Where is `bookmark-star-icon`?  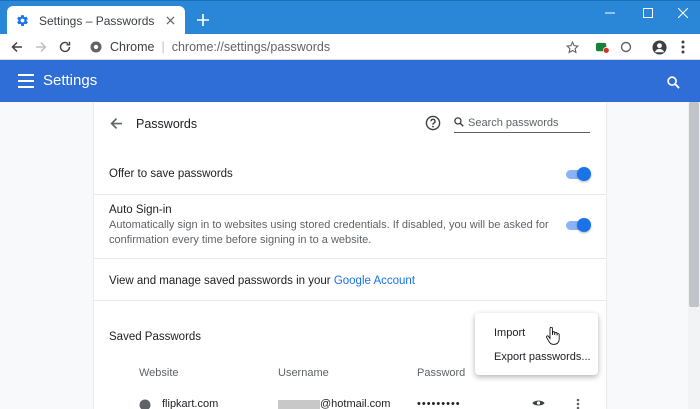 bookmark-star-icon is located at coordinates (572, 47).